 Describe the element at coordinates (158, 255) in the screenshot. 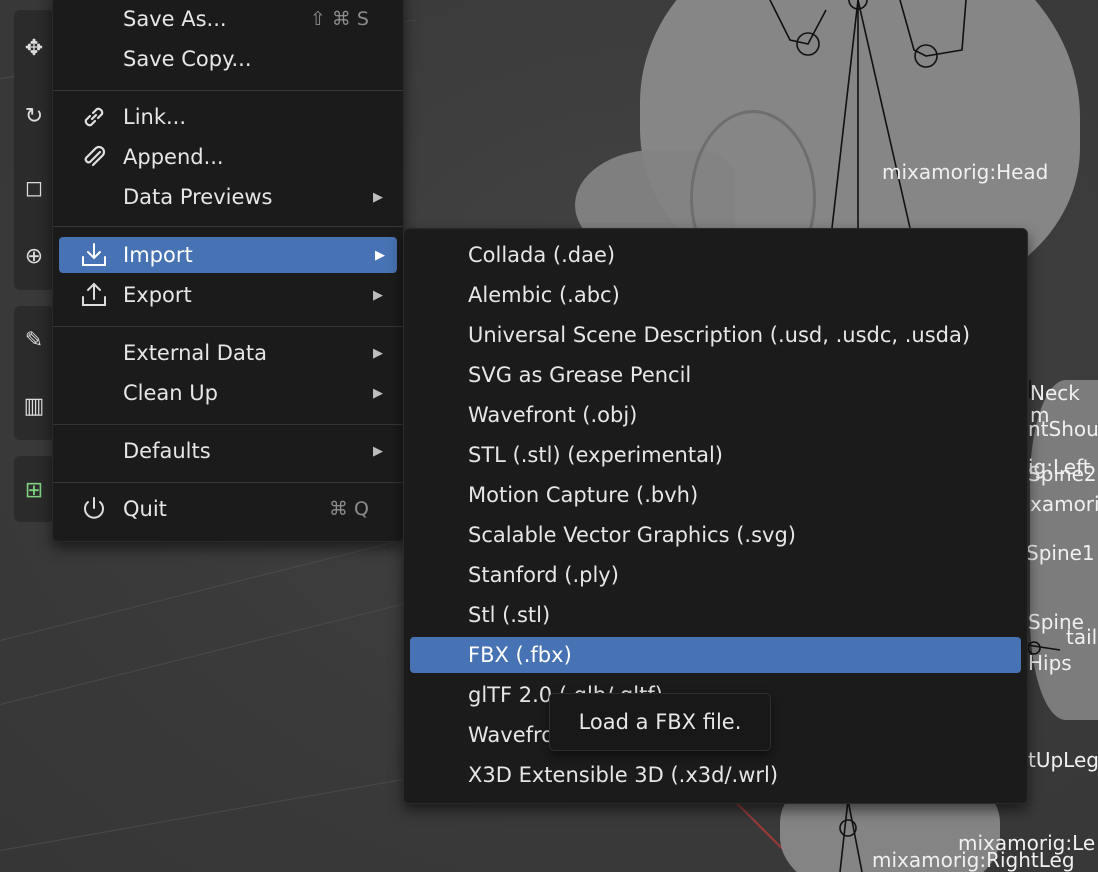

I see `menu-item-label: Import` at that location.